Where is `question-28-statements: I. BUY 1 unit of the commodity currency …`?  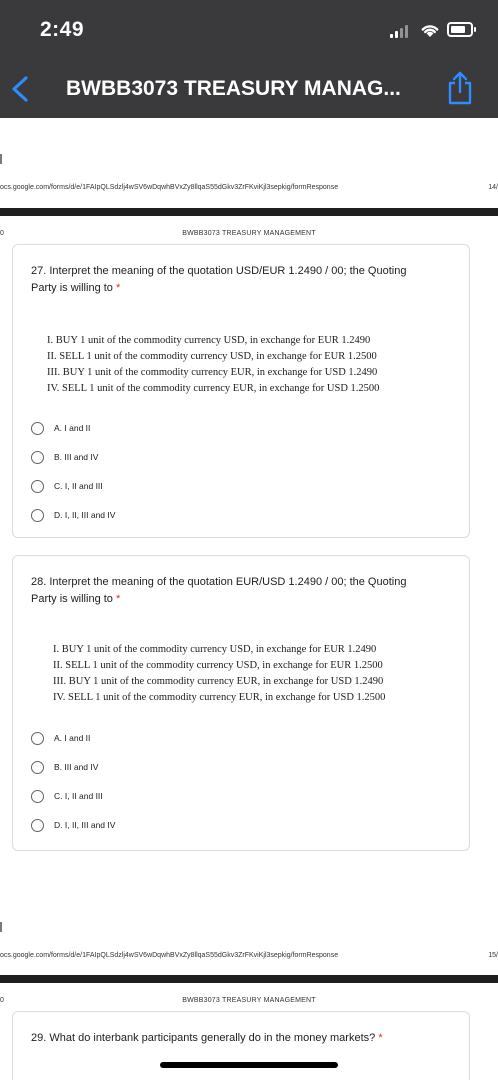 question-28-statements: I. BUY 1 unit of the commodity currency … is located at coordinates (219, 674).